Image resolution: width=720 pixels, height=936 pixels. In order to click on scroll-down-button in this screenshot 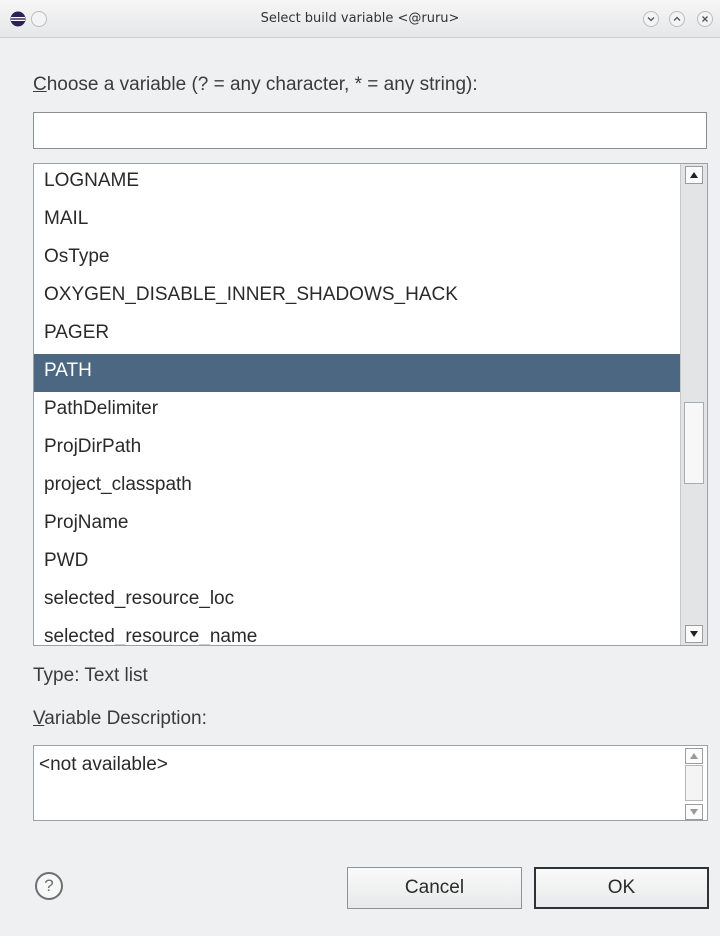, I will do `click(694, 634)`.